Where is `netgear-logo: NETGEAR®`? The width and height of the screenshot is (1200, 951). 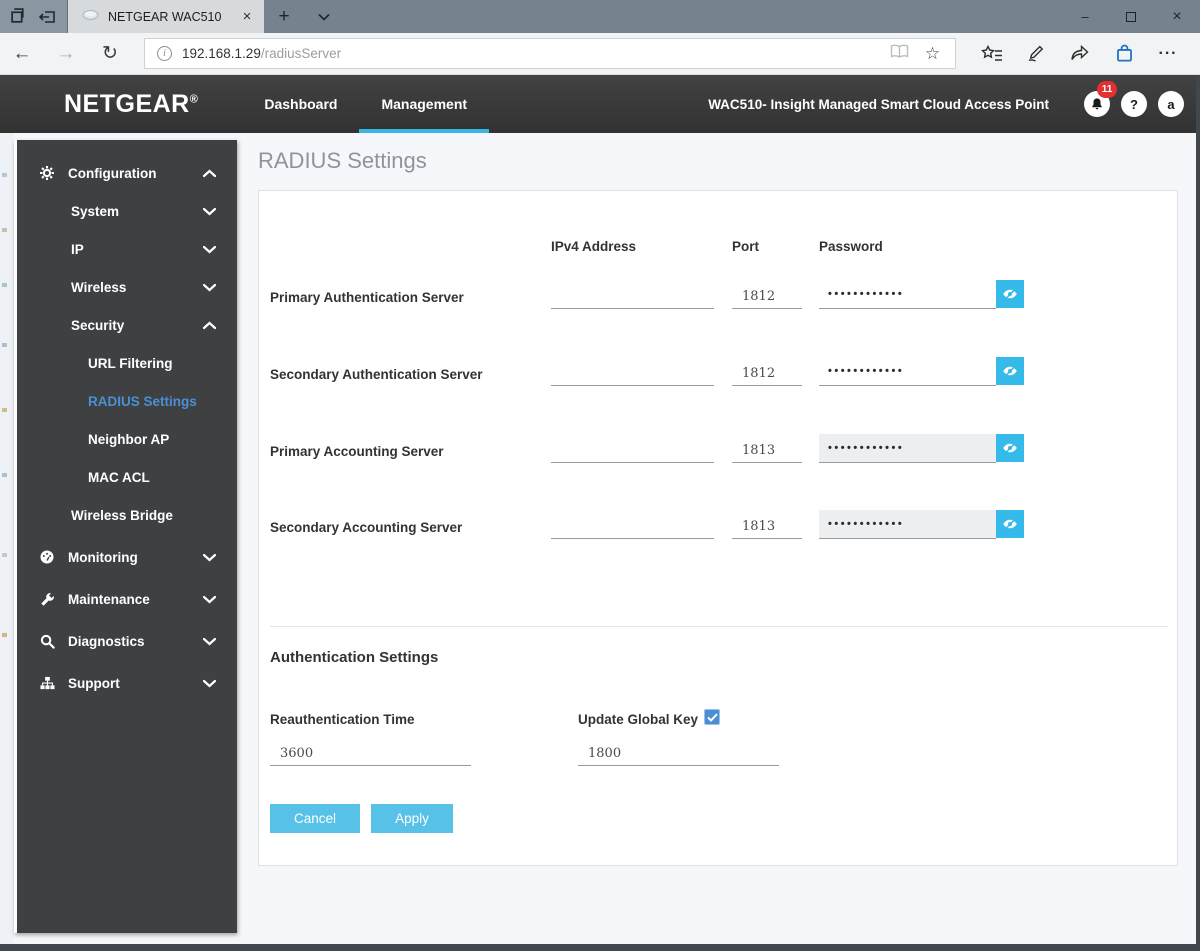 netgear-logo: NETGEAR® is located at coordinates (131, 103).